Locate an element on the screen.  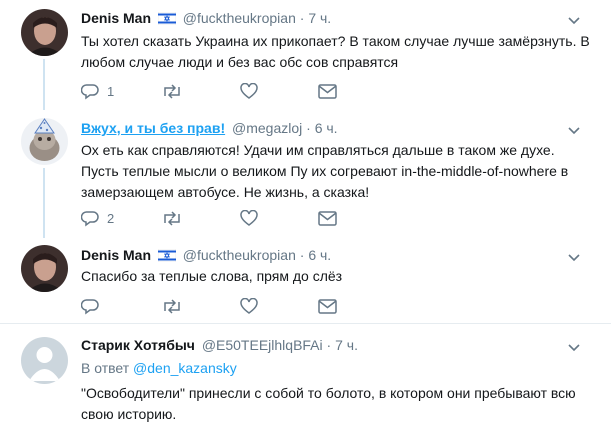
reply-button: 2 is located at coordinates (97, 218).